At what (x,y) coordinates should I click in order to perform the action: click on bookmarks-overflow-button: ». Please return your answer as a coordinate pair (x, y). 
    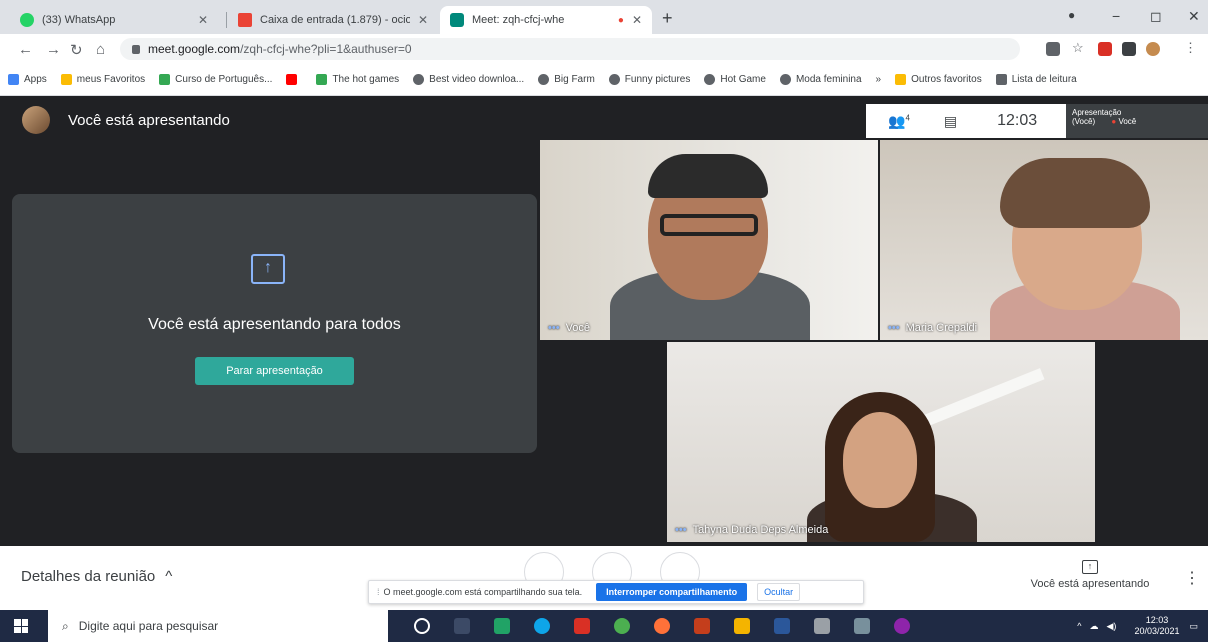
    Looking at the image, I should click on (879, 79).